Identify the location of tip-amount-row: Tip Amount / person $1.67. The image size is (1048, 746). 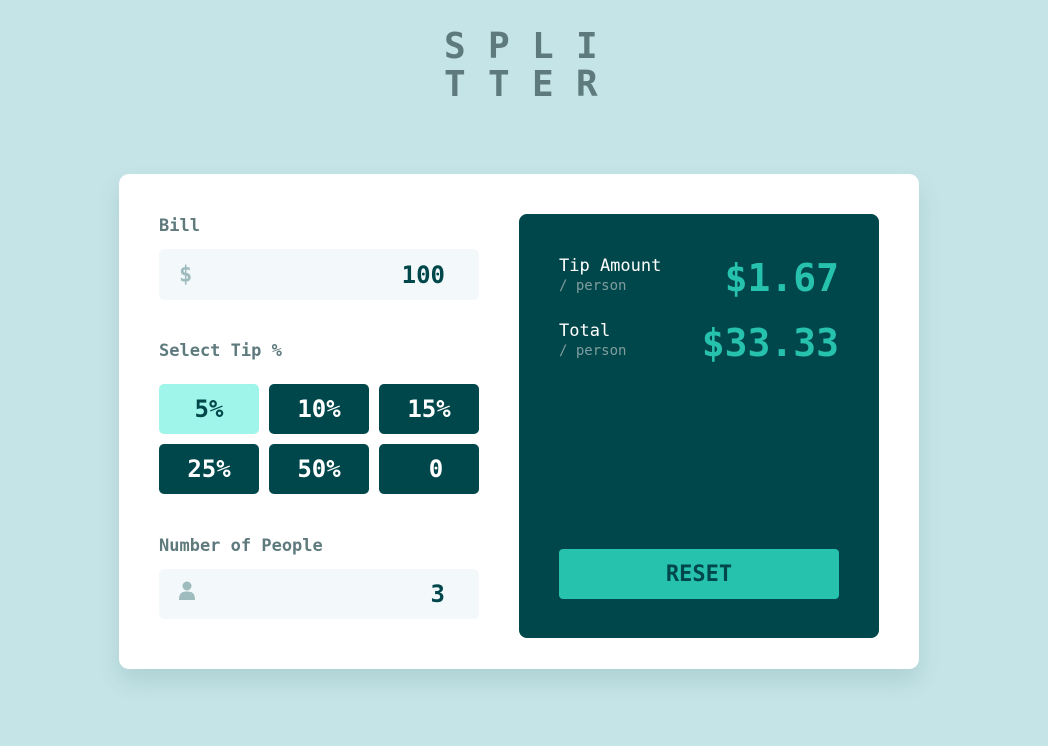
(699, 281).